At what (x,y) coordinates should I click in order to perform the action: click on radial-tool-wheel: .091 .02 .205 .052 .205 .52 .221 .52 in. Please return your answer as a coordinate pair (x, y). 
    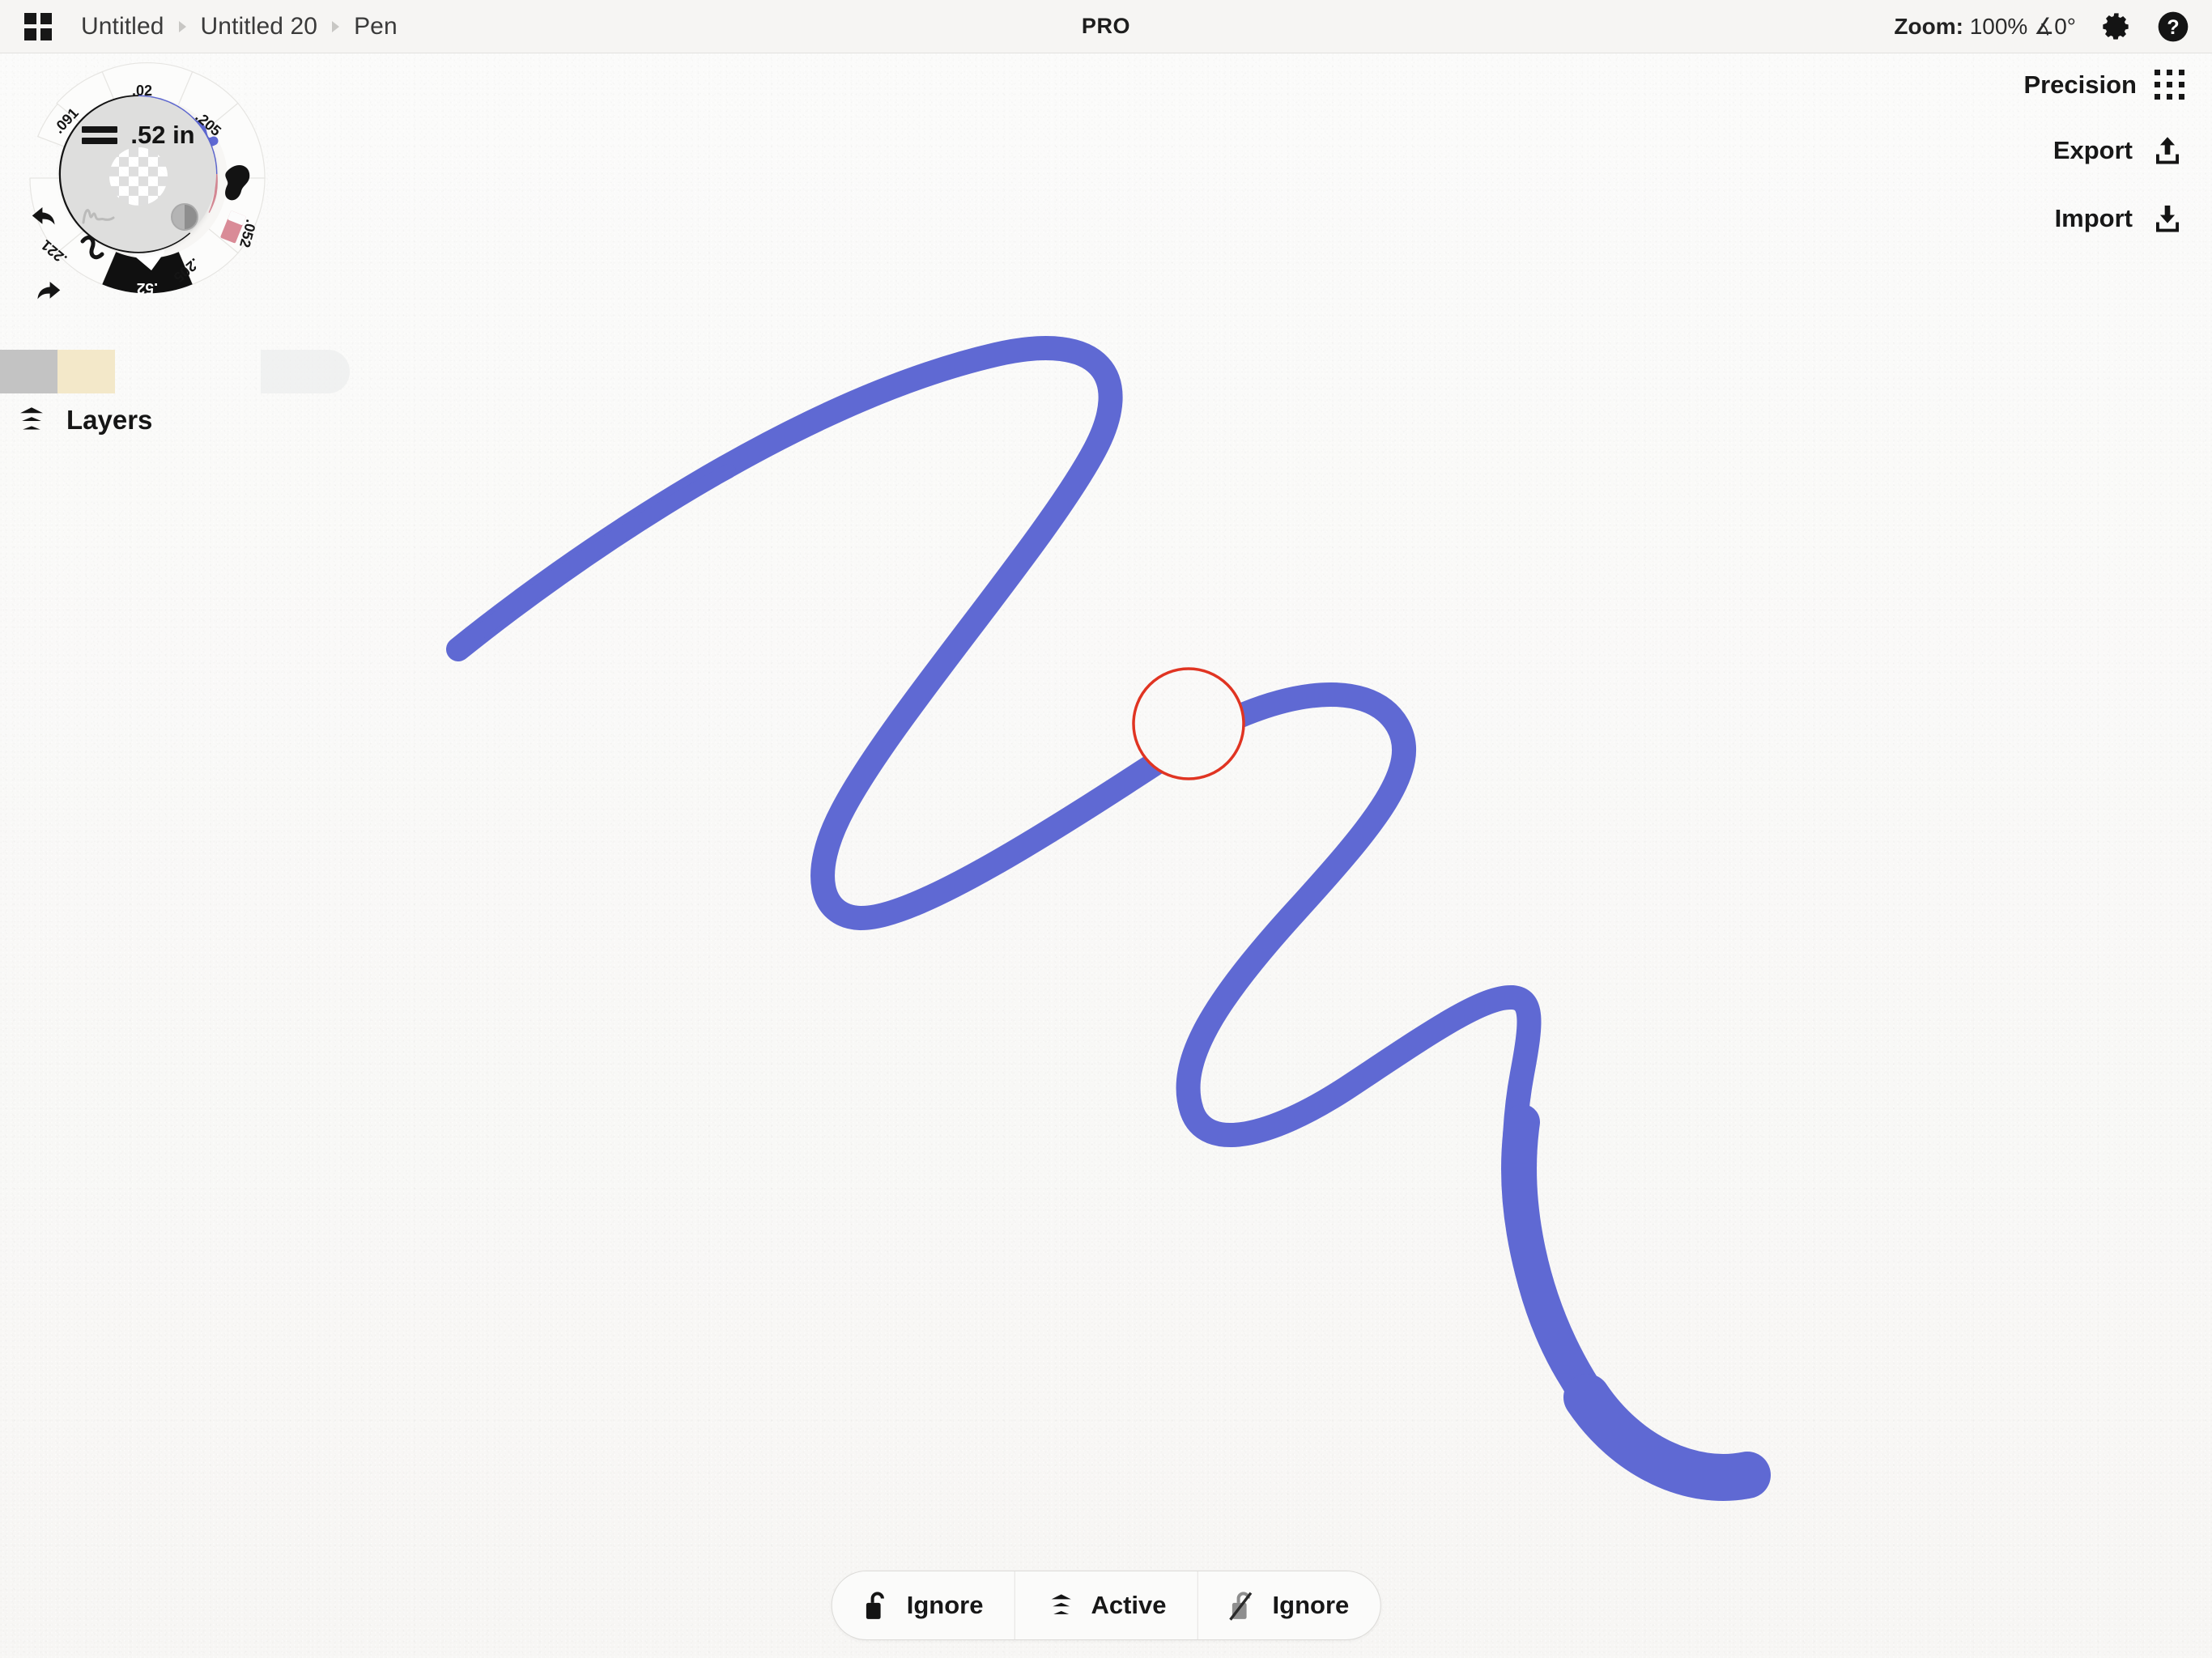
    Looking at the image, I should click on (147, 186).